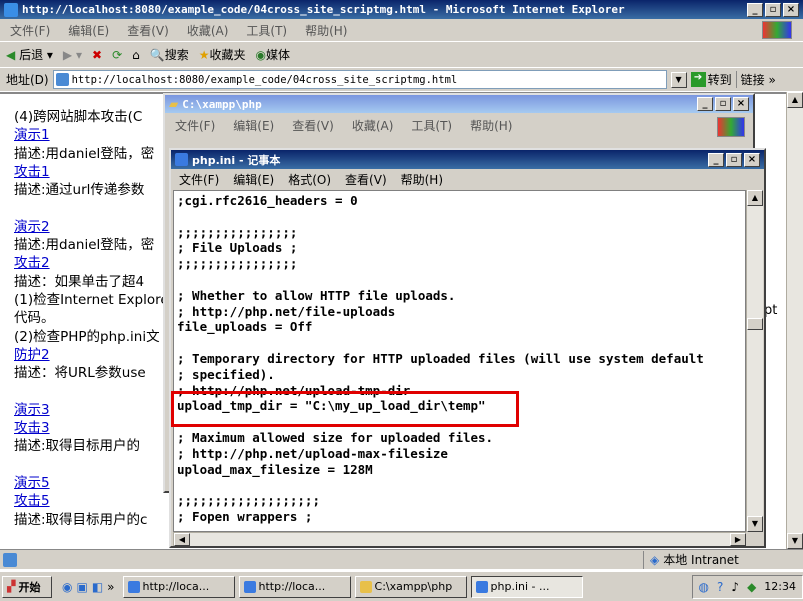 Image resolution: width=803 pixels, height=601 pixels. I want to click on back-label: 后退, so click(31, 55).